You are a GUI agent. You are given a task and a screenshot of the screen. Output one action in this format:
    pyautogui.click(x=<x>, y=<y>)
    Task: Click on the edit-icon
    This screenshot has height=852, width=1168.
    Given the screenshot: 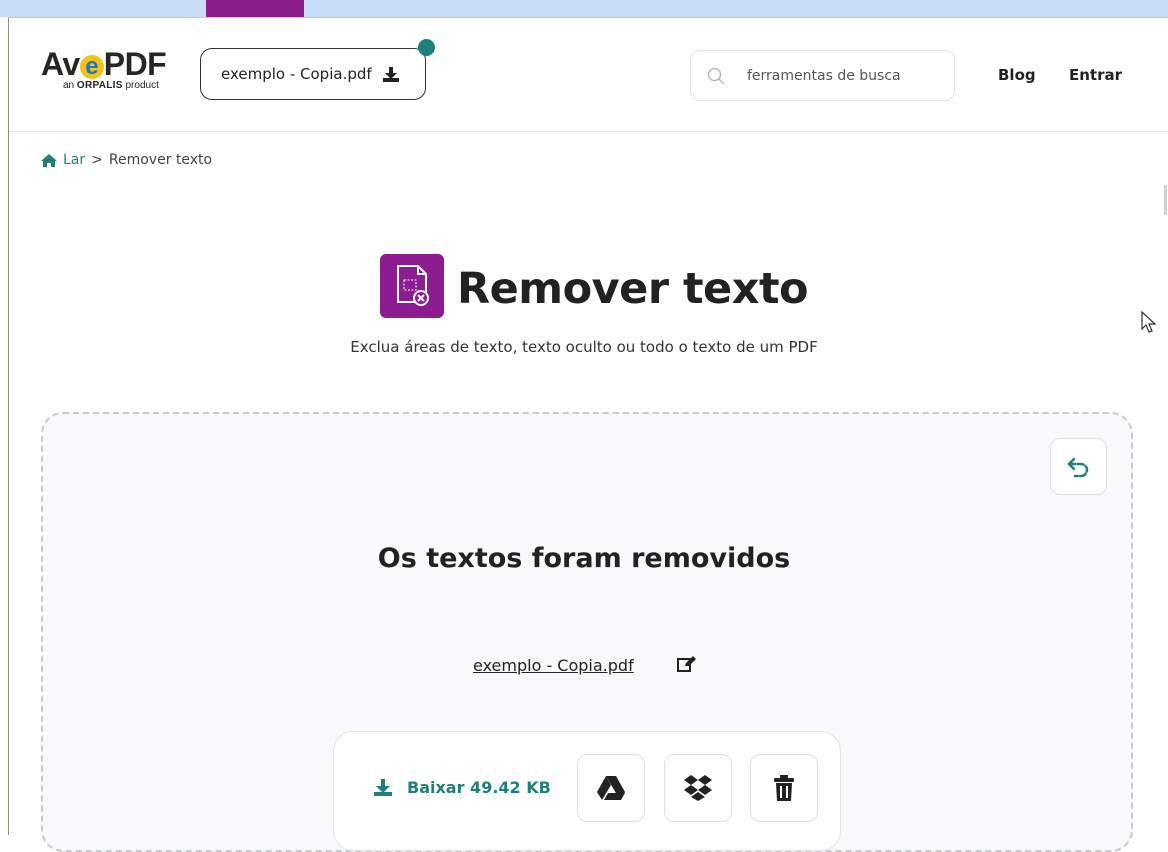 What is the action you would take?
    pyautogui.click(x=687, y=666)
    